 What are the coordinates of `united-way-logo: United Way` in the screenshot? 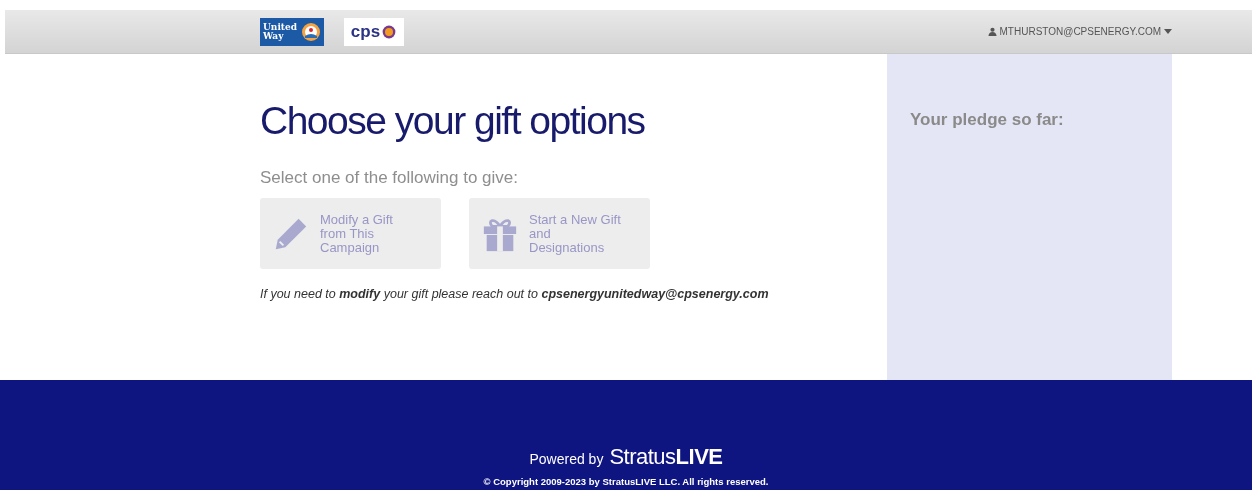 It's located at (292, 31).